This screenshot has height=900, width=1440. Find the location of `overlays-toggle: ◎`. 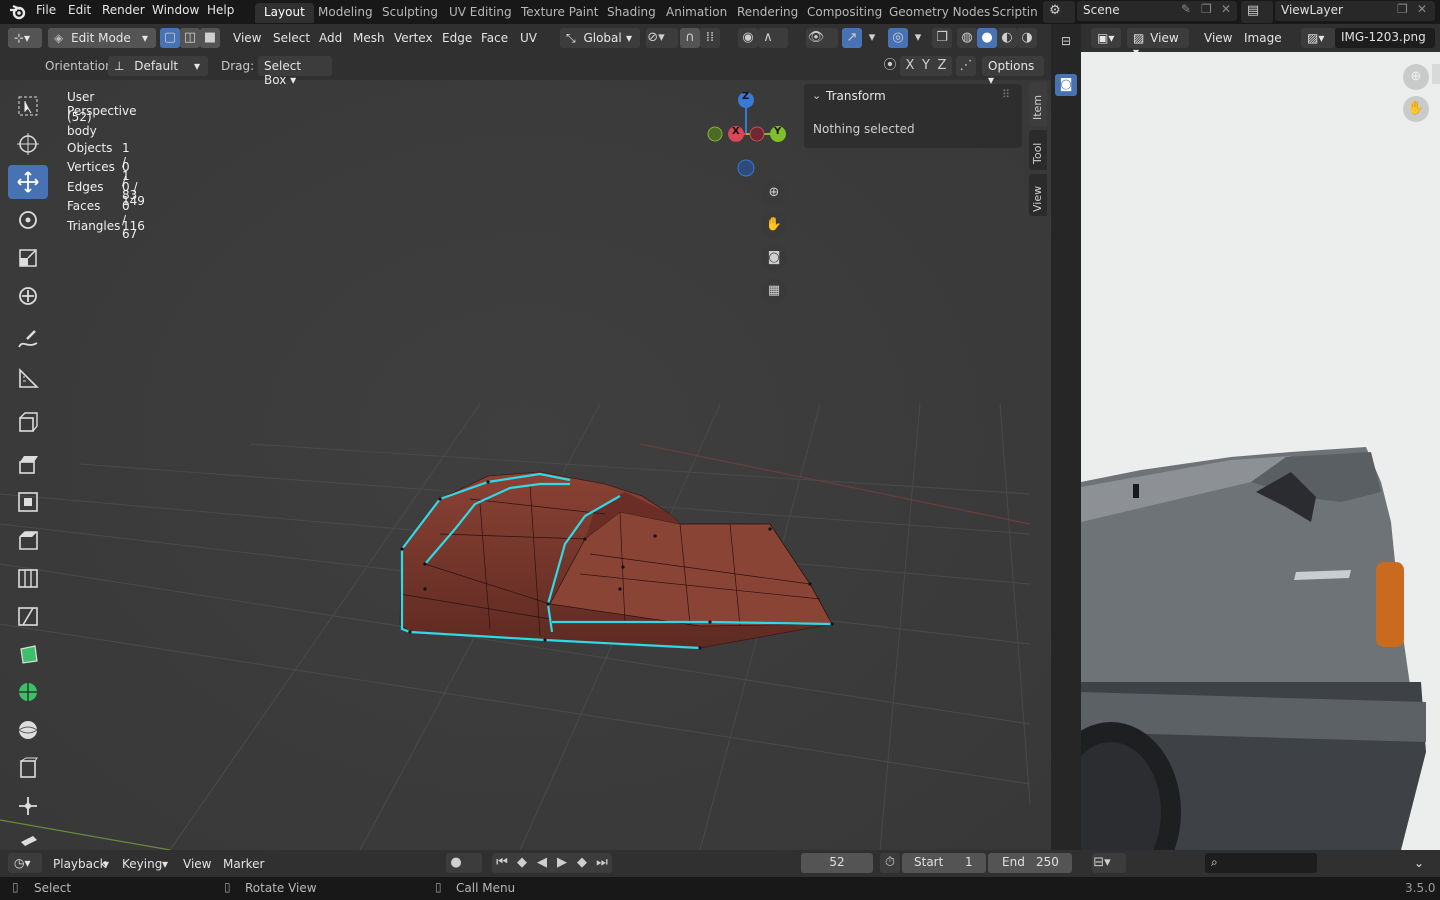

overlays-toggle: ◎ is located at coordinates (898, 38).